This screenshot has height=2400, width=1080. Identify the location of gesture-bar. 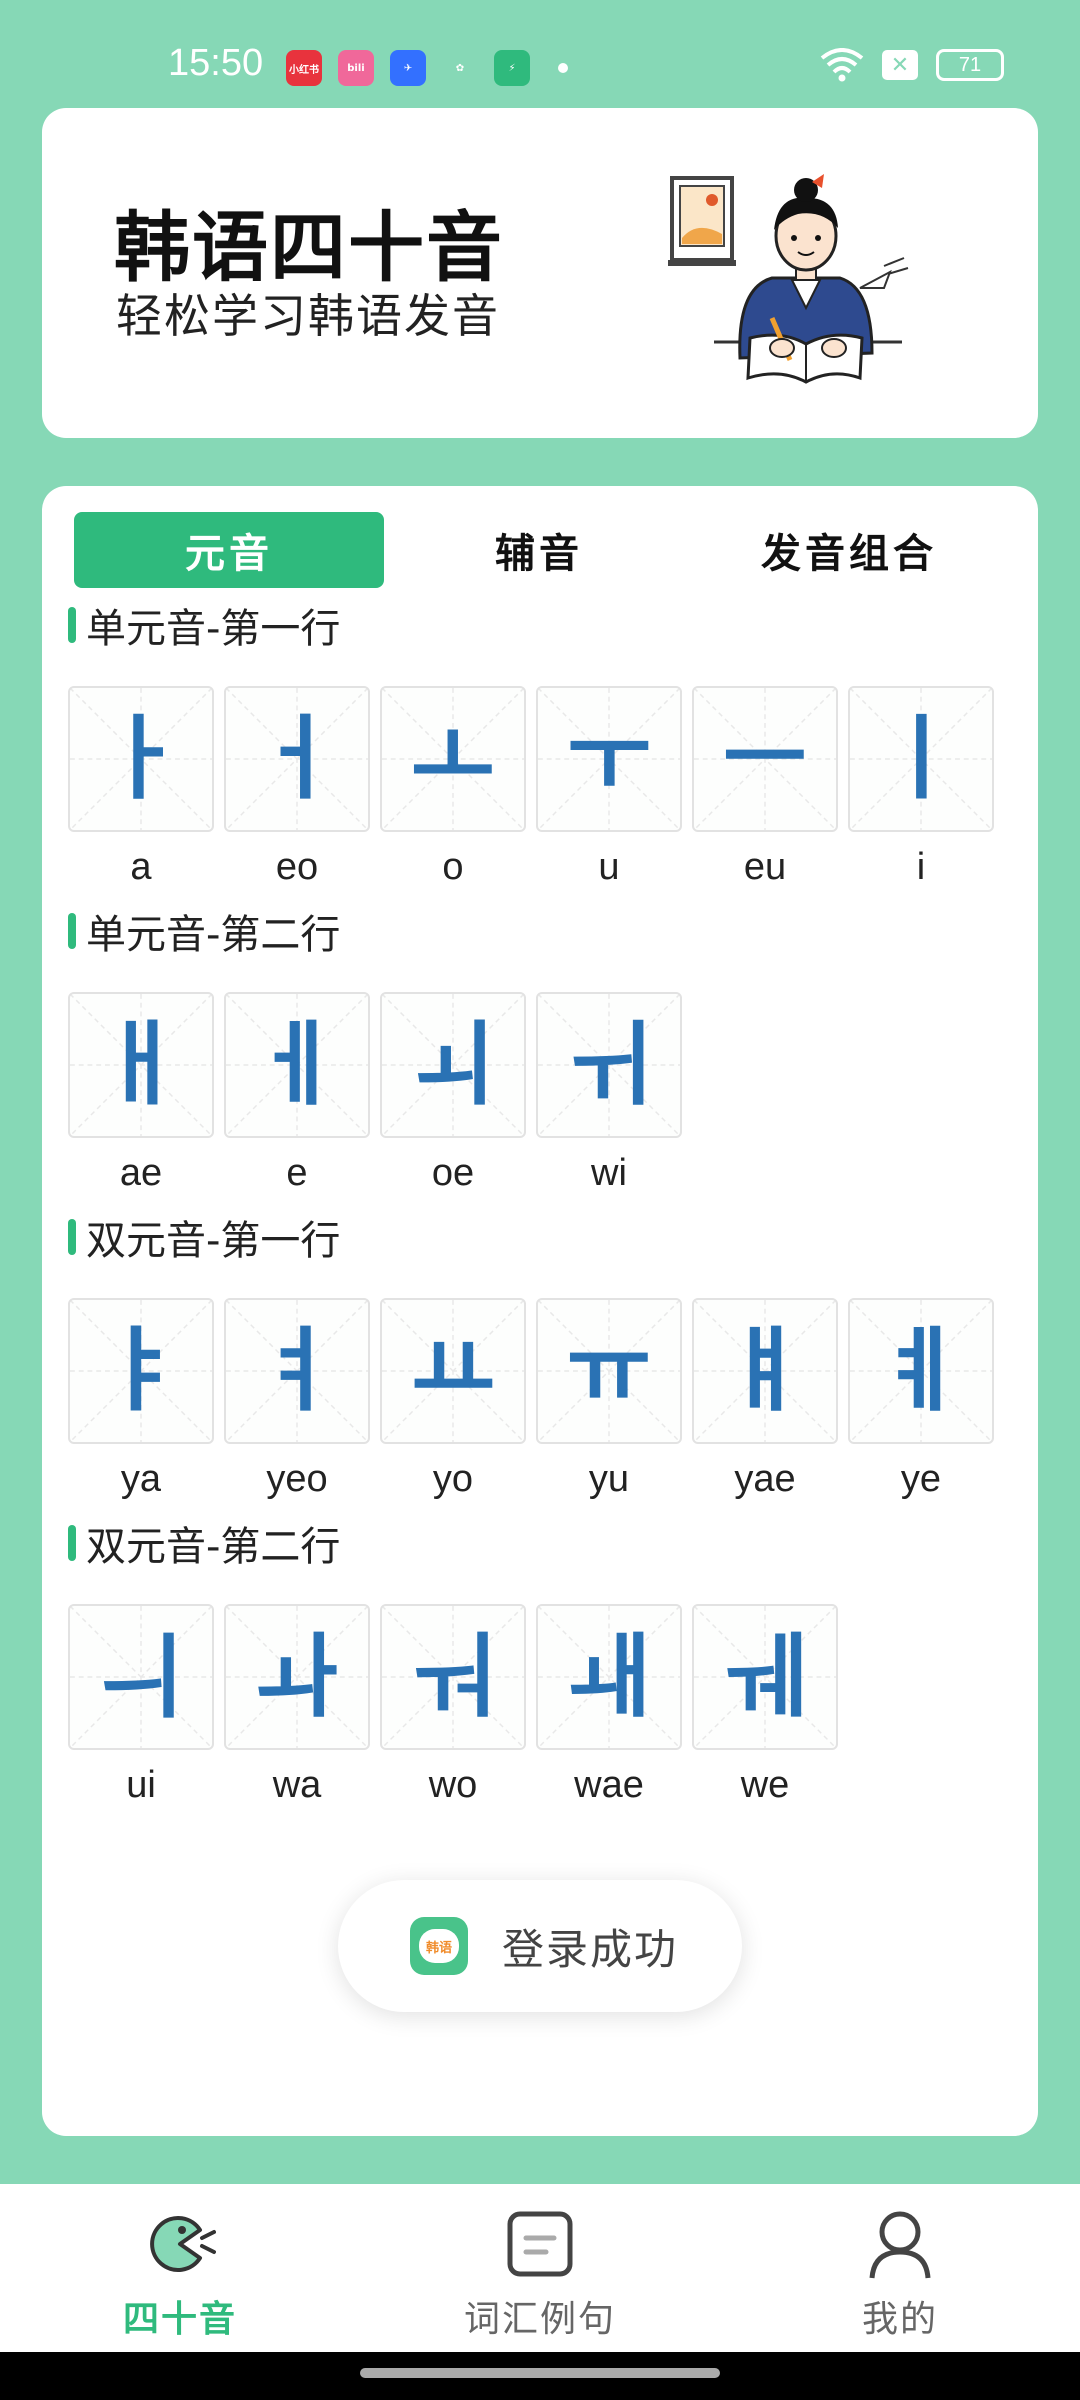
(540, 2376).